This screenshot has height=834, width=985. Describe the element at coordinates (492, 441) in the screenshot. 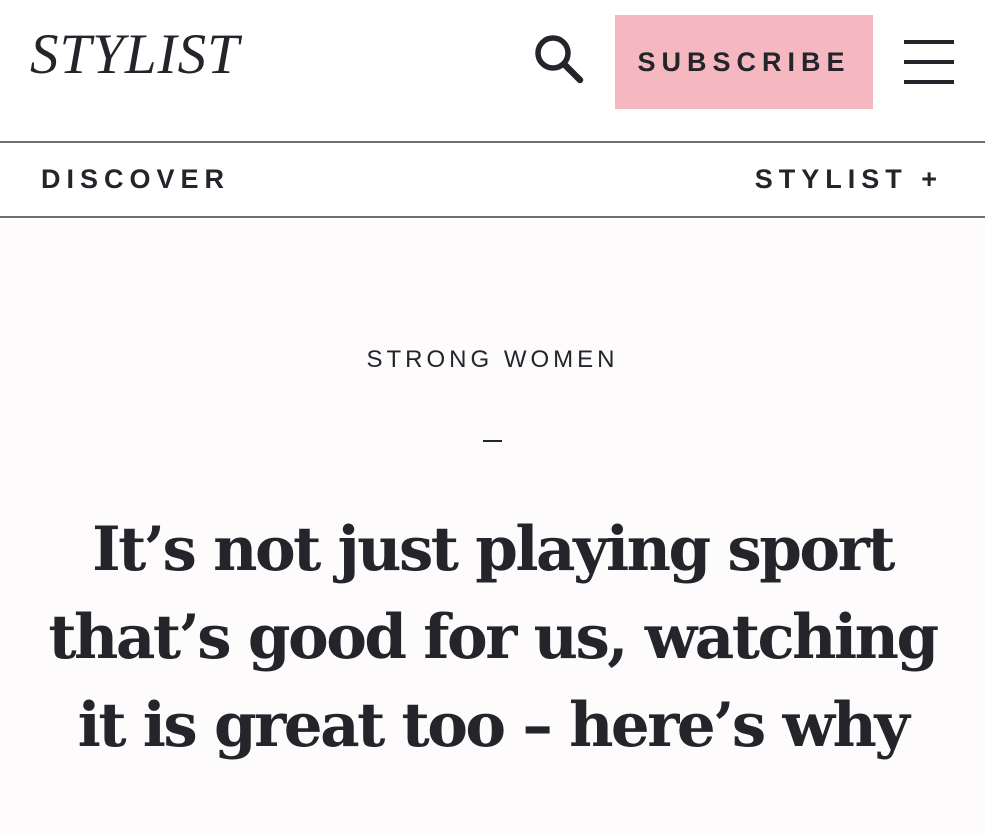

I see `divider` at that location.